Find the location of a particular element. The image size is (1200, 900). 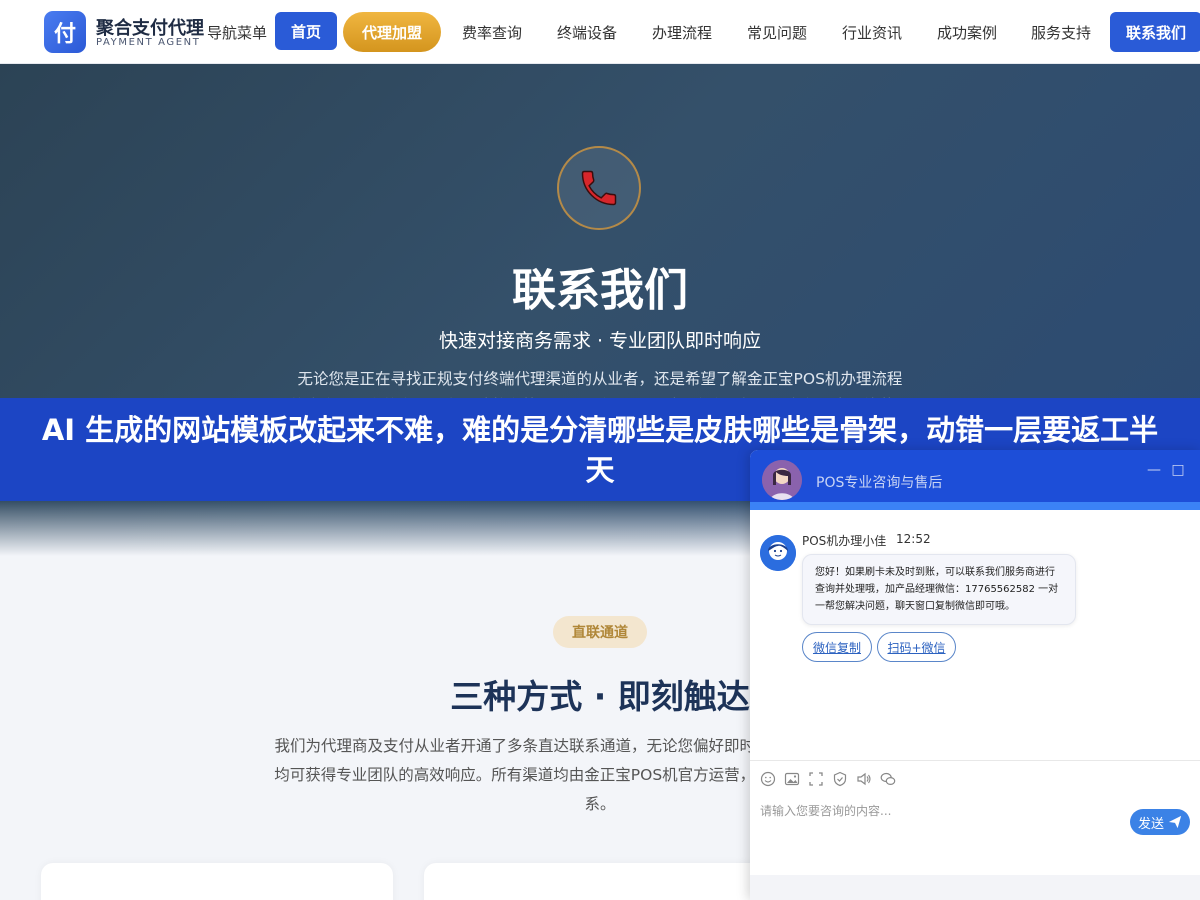

hero-title: 联系我们 is located at coordinates (600, 290).